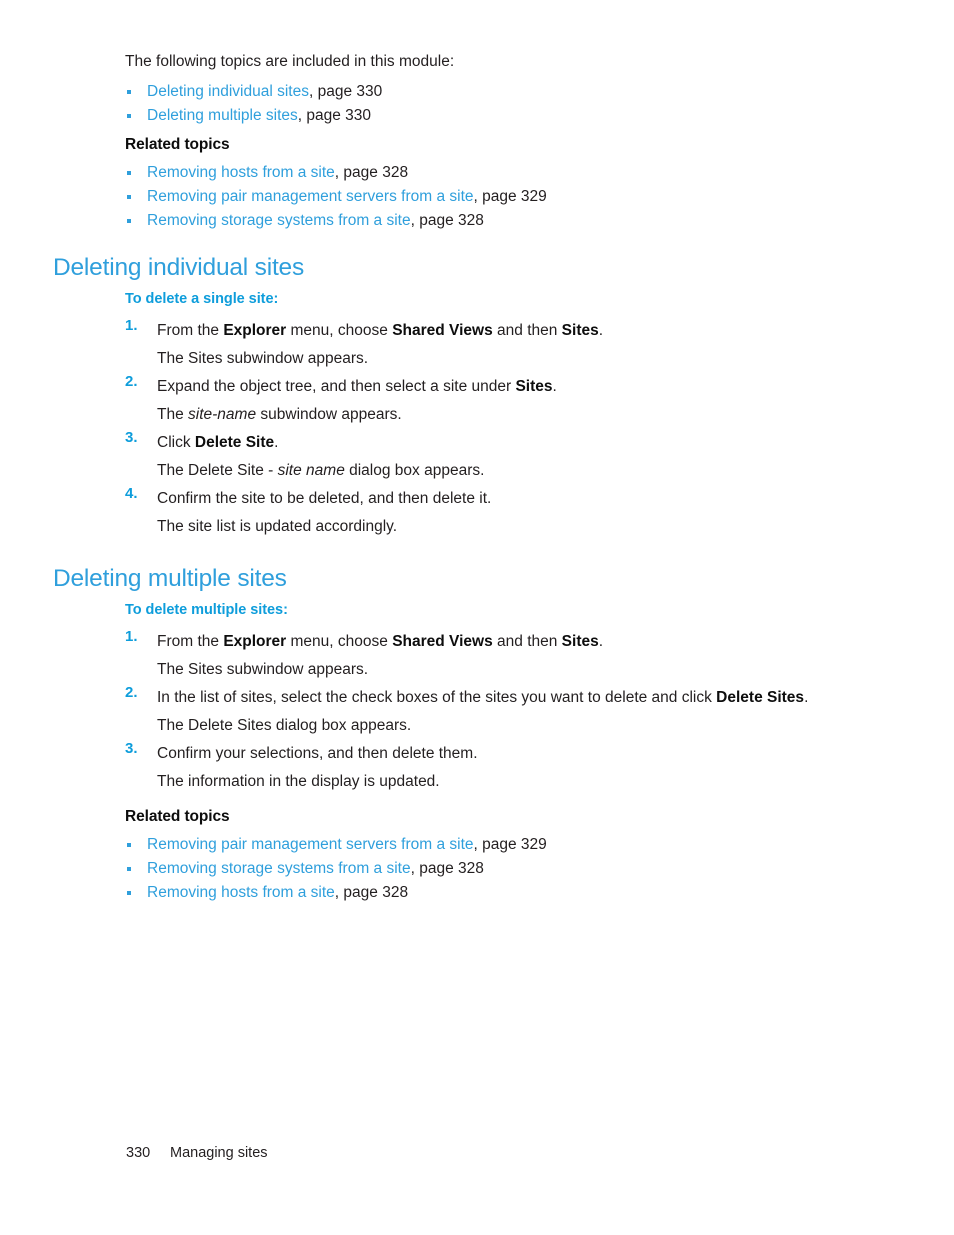  What do you see at coordinates (760, 697) in the screenshot?
I see `ui-label-emphasis: Delete Sites` at bounding box center [760, 697].